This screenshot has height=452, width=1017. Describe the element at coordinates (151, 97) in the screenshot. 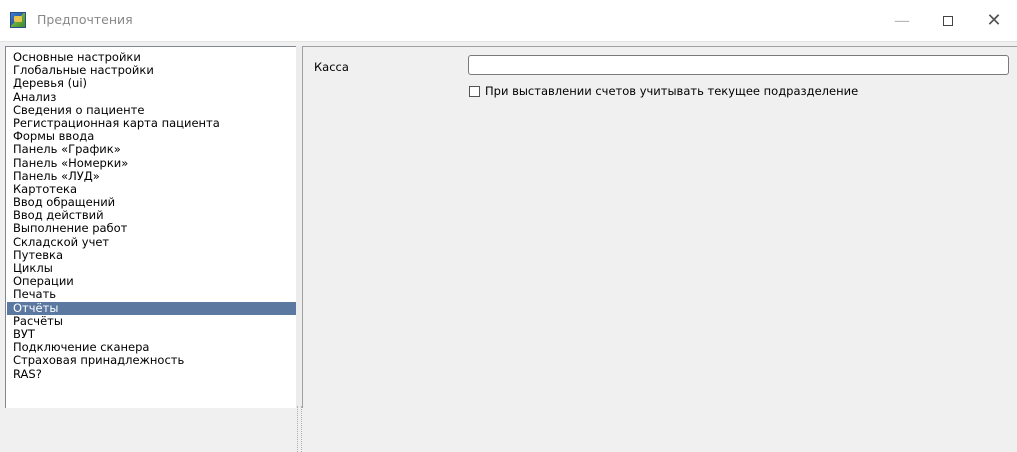

I see `tree-item: Анализ` at that location.